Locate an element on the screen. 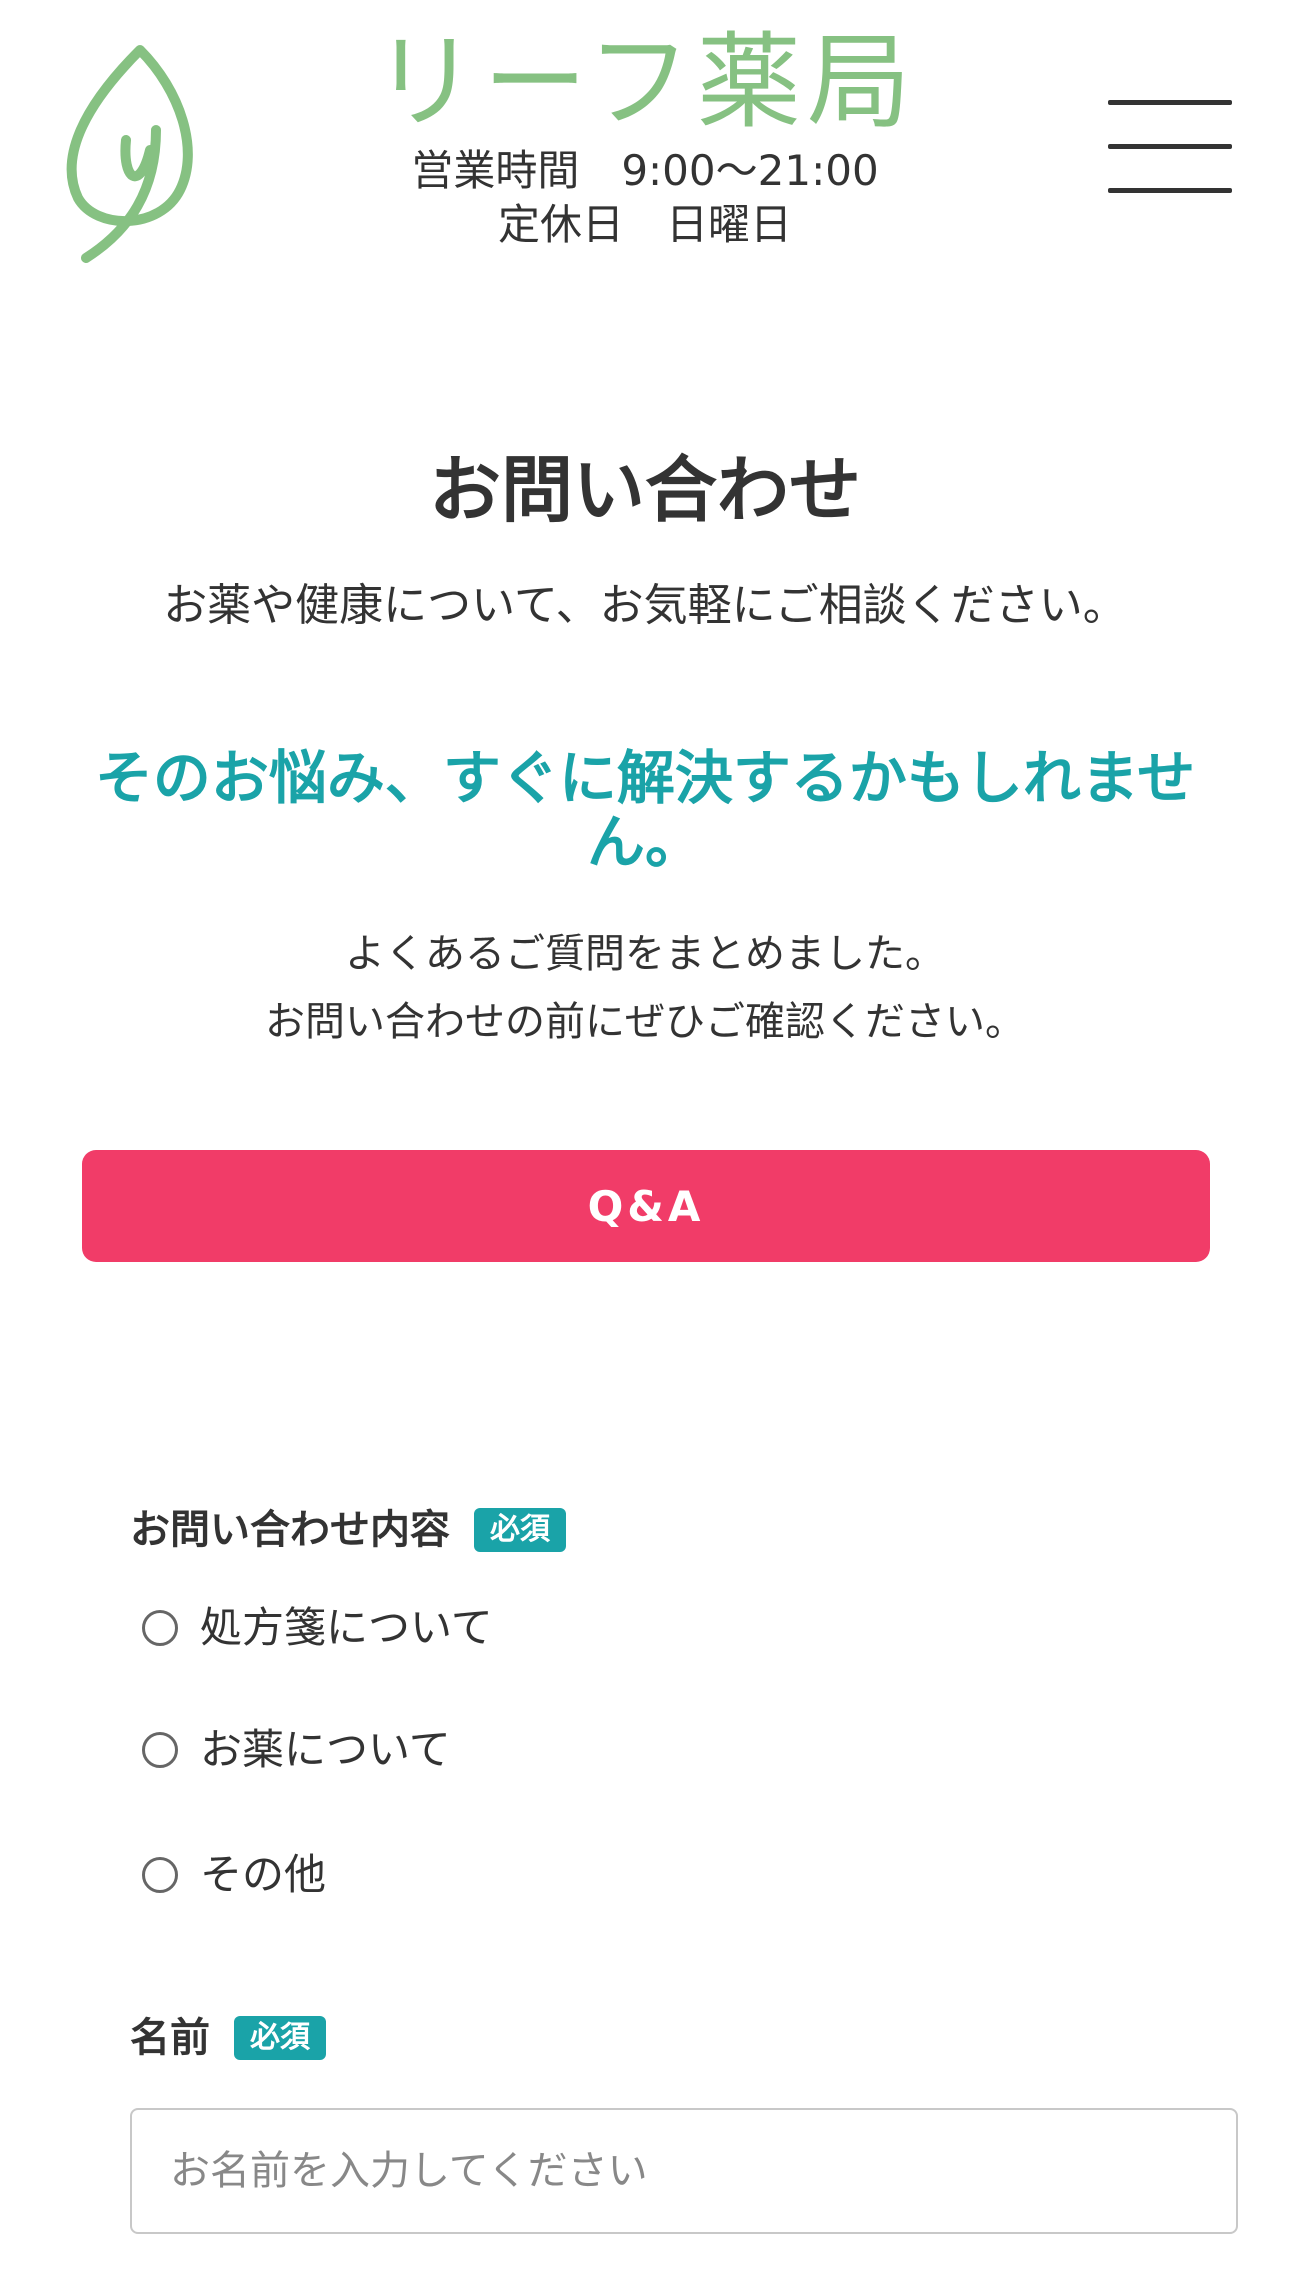 The image size is (1290, 2293). radio-option-label: お薬について is located at coordinates (325, 1750).